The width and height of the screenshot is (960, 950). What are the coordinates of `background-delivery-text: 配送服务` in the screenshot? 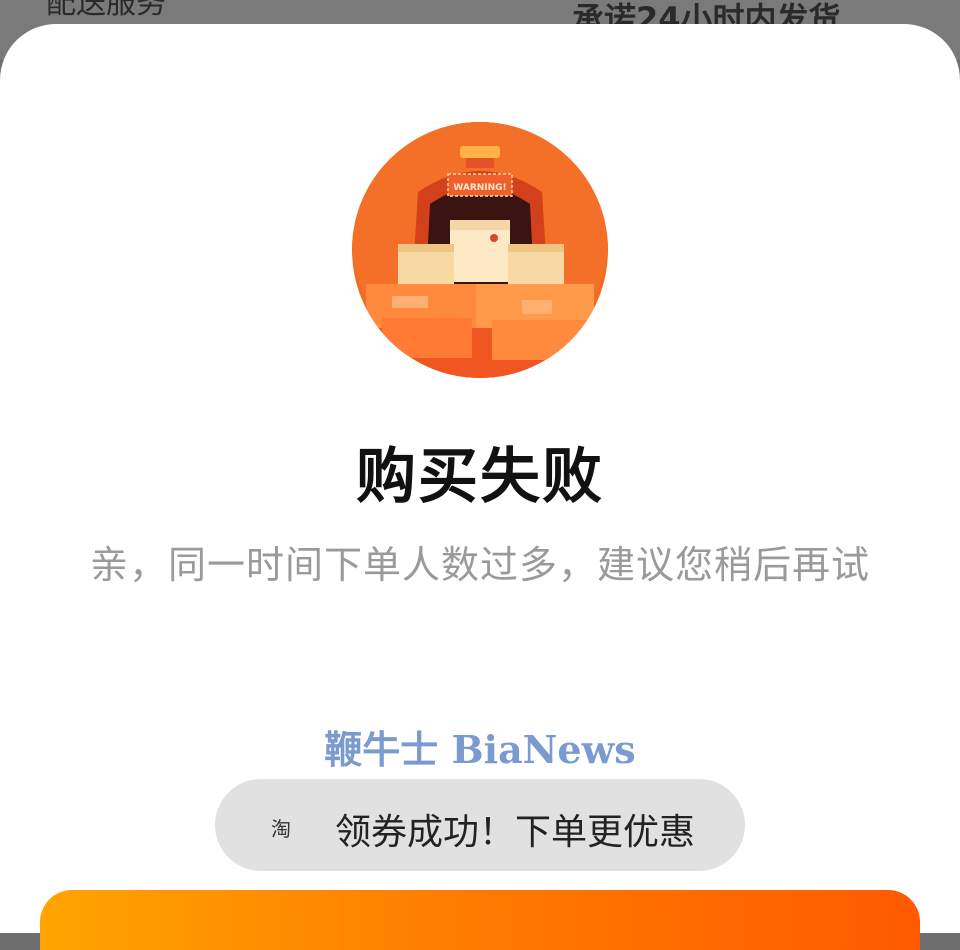 It's located at (106, 10).